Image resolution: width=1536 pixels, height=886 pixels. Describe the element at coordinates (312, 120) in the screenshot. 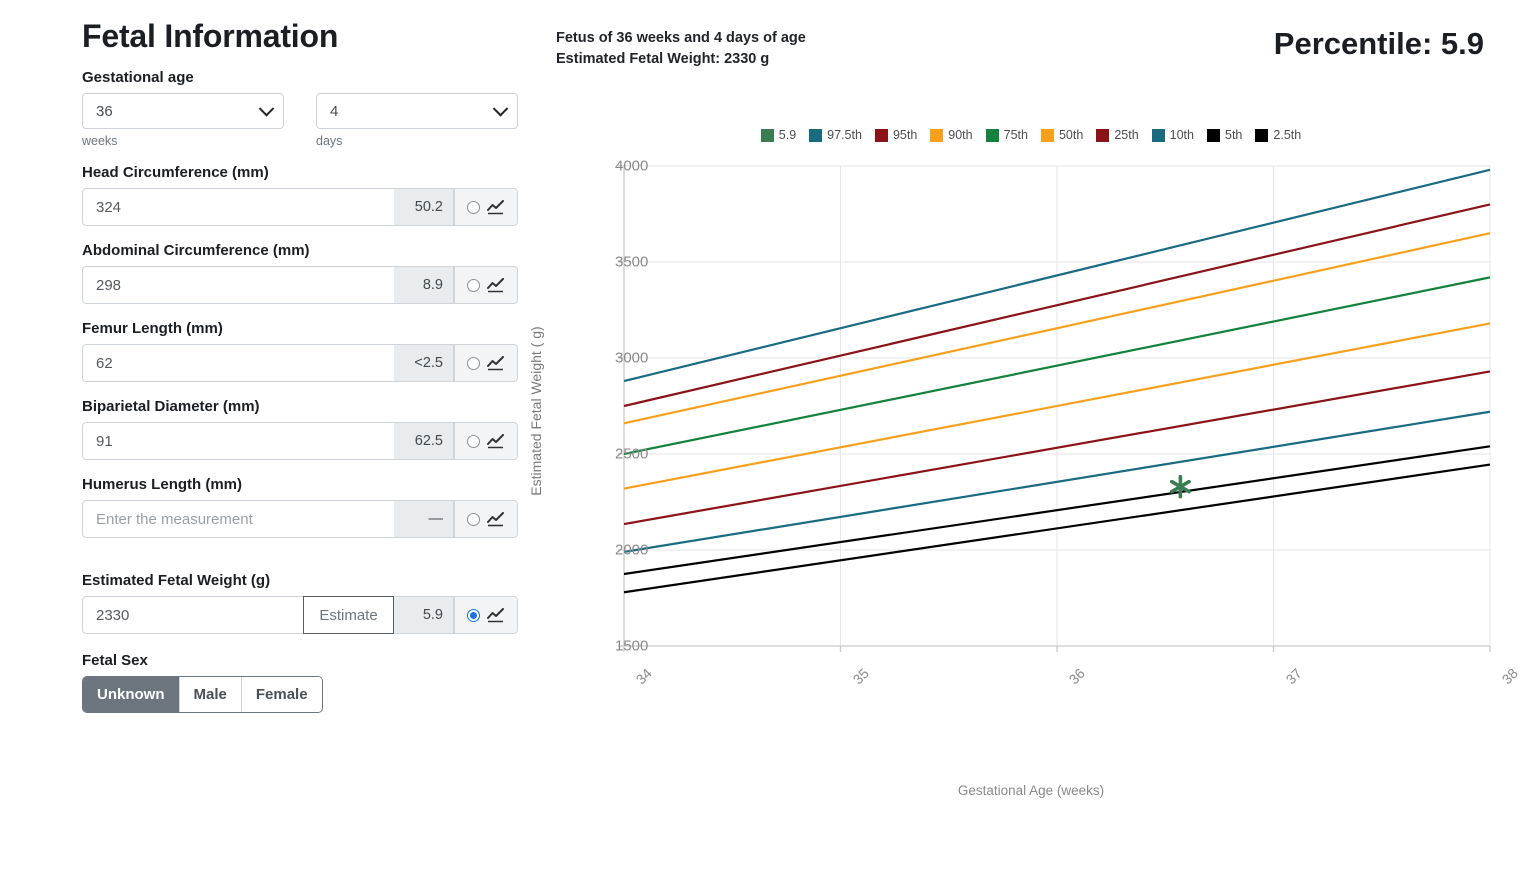

I see `gestational-age-row: 36 weeks 4 days` at that location.